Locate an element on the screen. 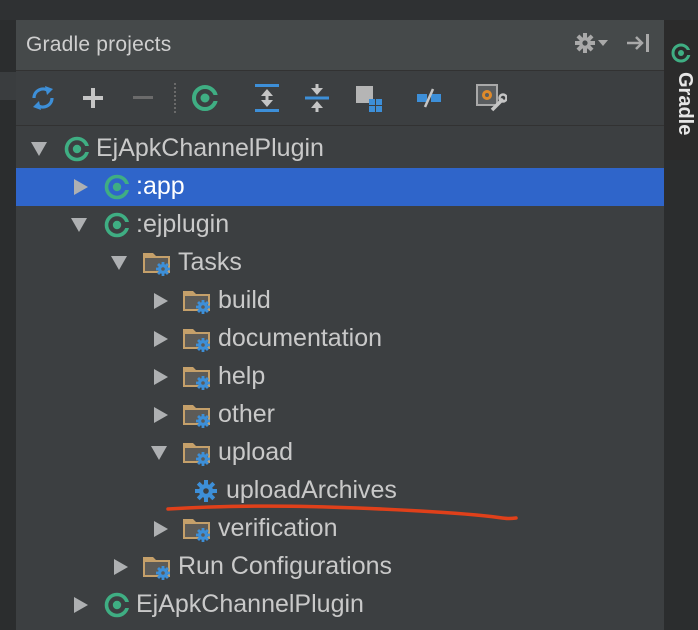 Image resolution: width=698 pixels, height=630 pixels. refresh-all-icon is located at coordinates (43, 98).